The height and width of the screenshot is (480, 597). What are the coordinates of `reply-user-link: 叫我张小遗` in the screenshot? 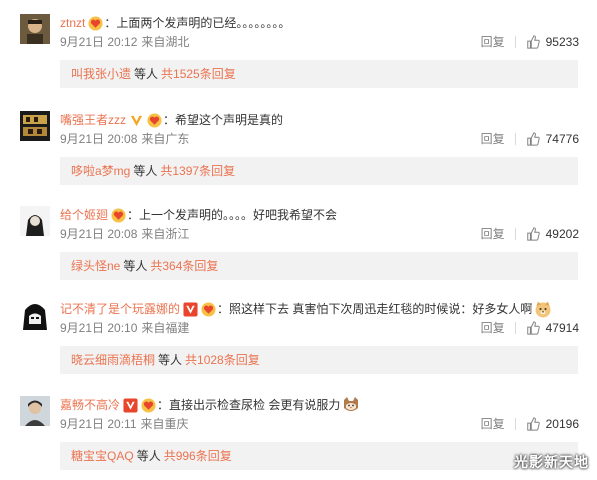 It's located at (101, 74).